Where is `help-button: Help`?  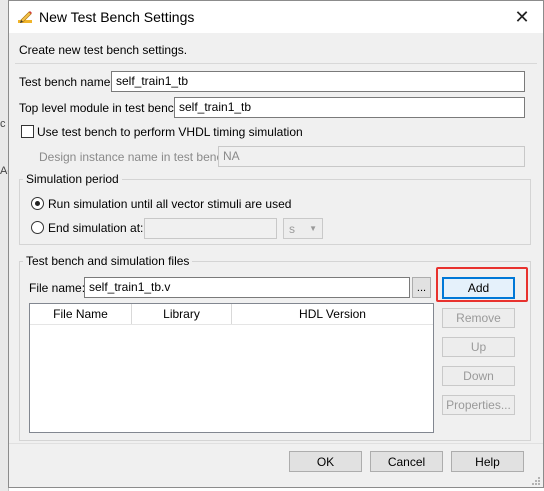
help-button: Help is located at coordinates (487, 461).